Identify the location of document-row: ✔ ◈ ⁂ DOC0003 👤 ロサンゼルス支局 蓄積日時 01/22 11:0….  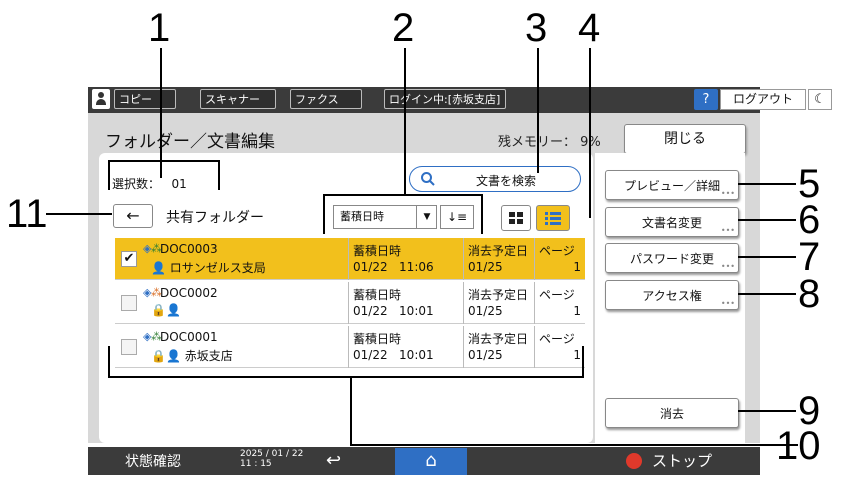
(350, 259).